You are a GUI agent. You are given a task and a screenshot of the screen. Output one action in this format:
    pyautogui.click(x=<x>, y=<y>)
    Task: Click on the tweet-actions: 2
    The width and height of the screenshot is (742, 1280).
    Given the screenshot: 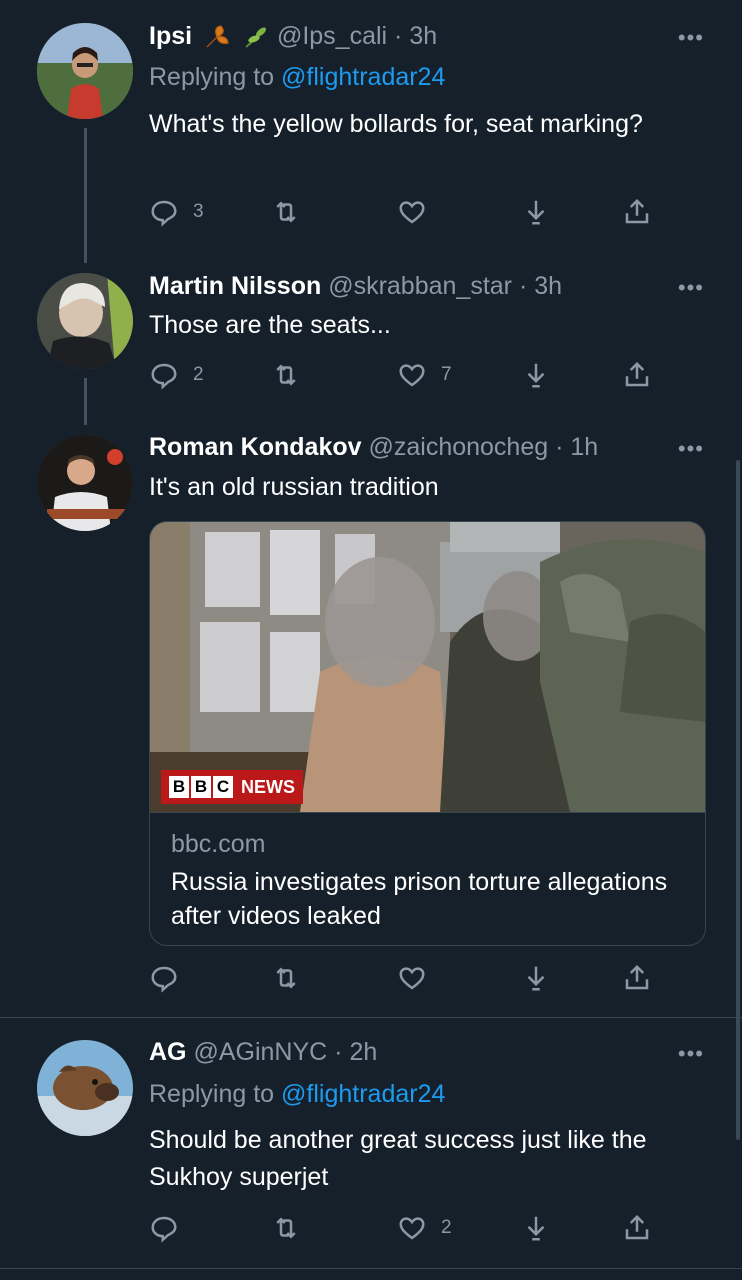 What is the action you would take?
    pyautogui.click(x=409, y=1228)
    